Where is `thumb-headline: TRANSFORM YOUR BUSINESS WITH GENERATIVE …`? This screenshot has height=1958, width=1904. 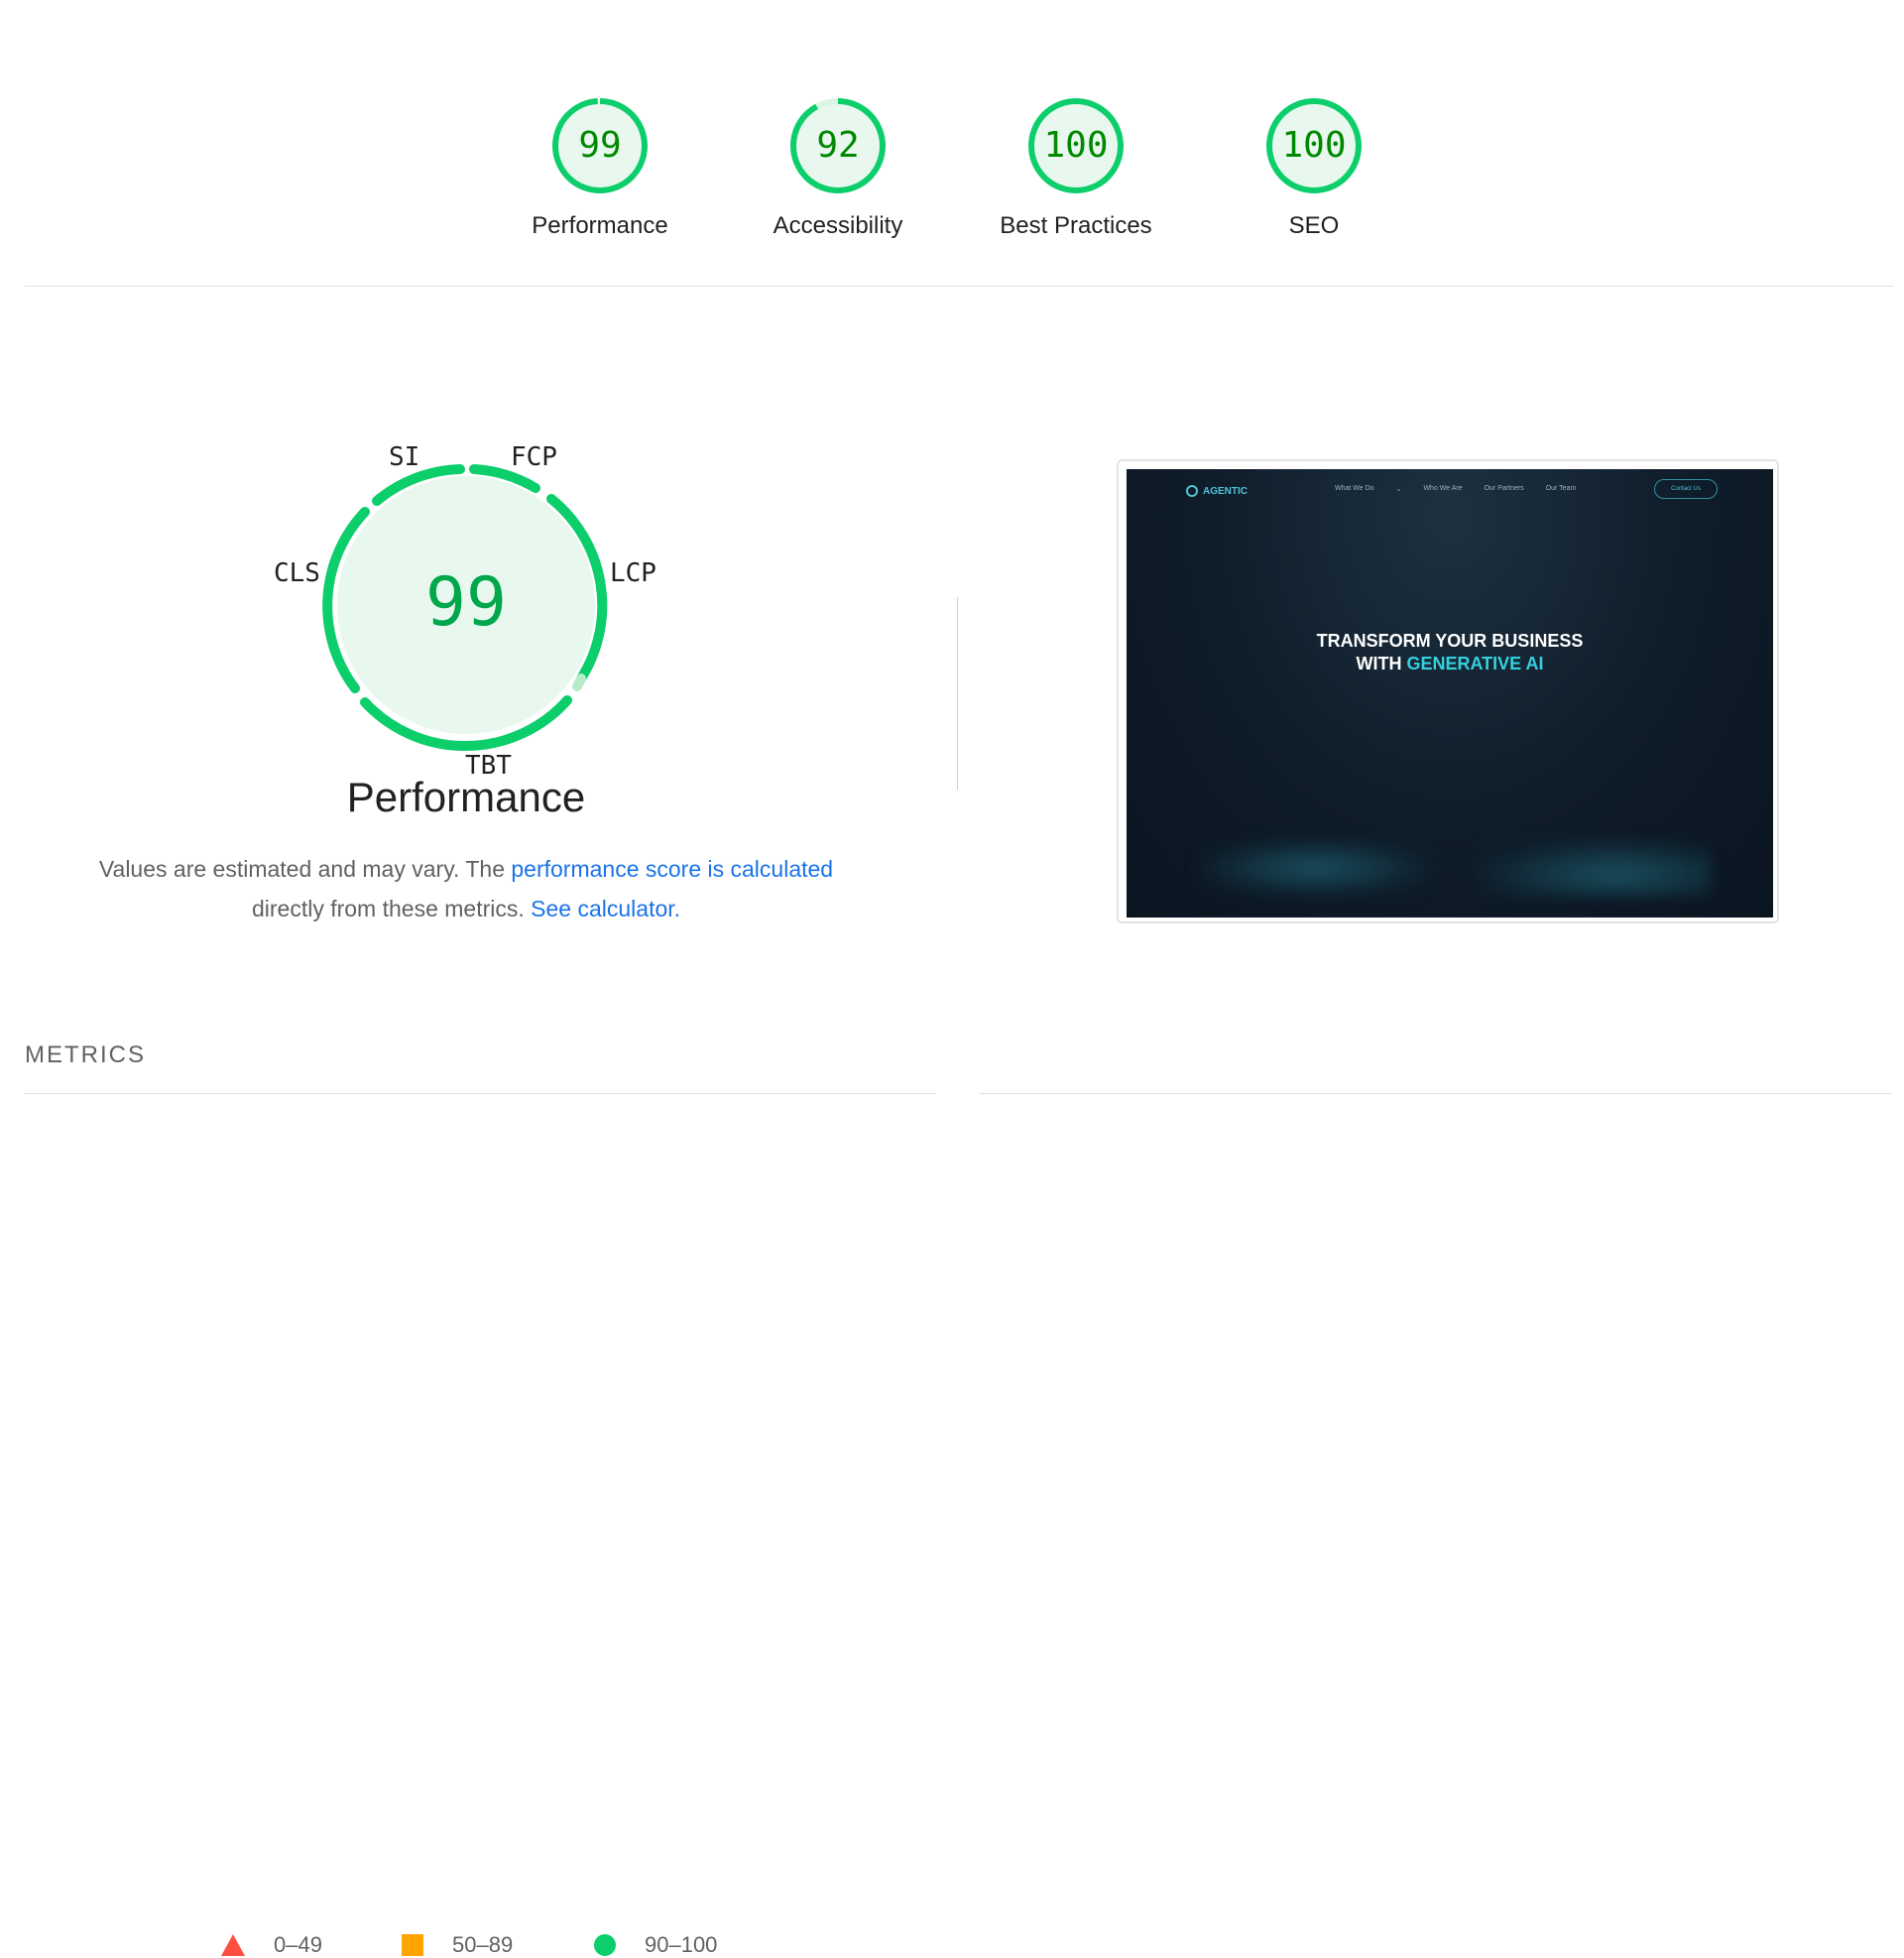 thumb-headline: TRANSFORM YOUR BUSINESS WITH GENERATIVE … is located at coordinates (1450, 652).